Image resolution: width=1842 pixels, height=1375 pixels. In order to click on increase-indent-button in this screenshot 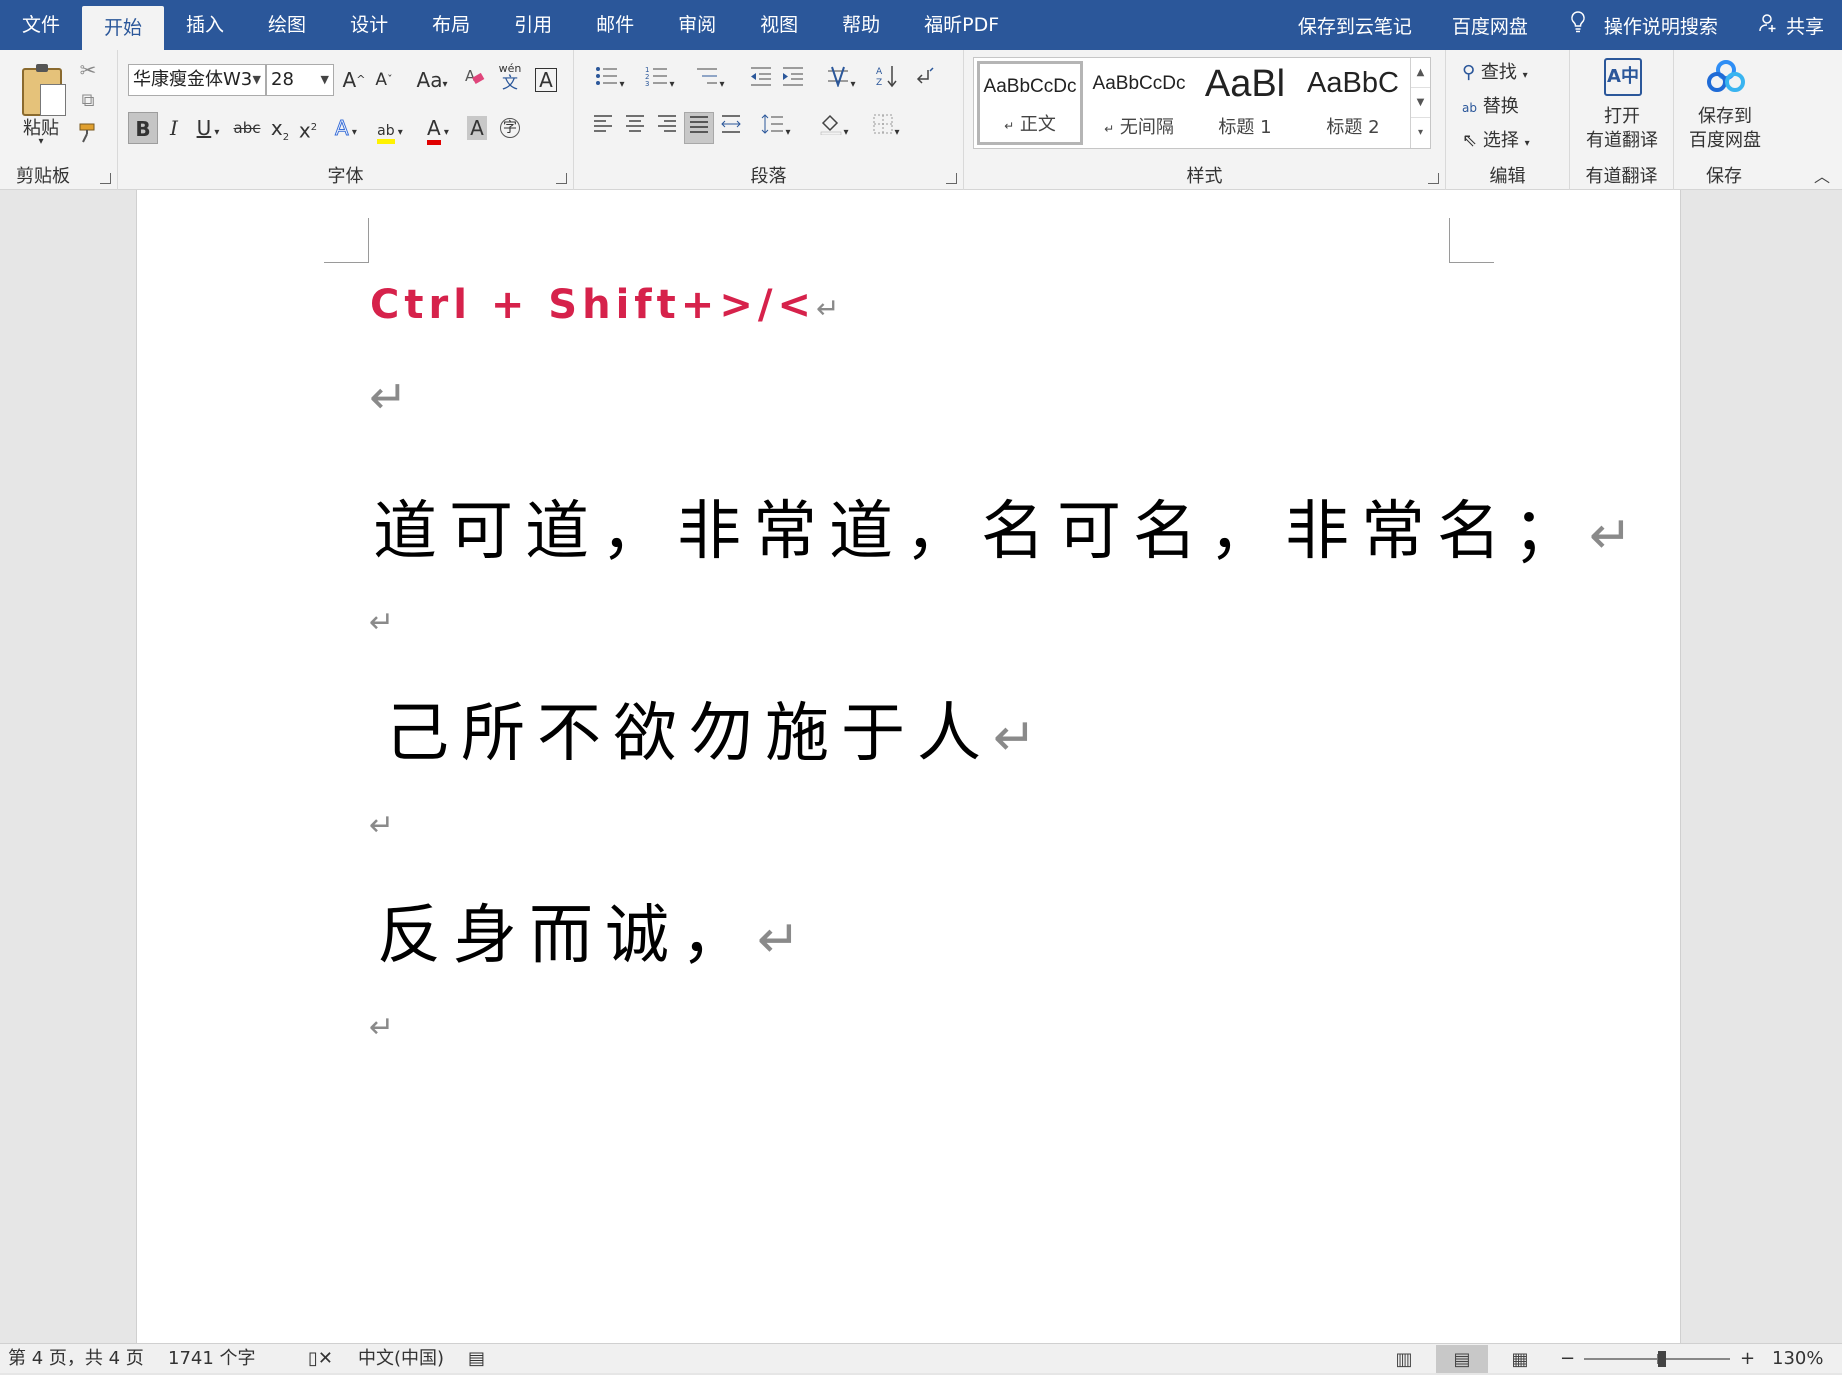, I will do `click(793, 80)`.